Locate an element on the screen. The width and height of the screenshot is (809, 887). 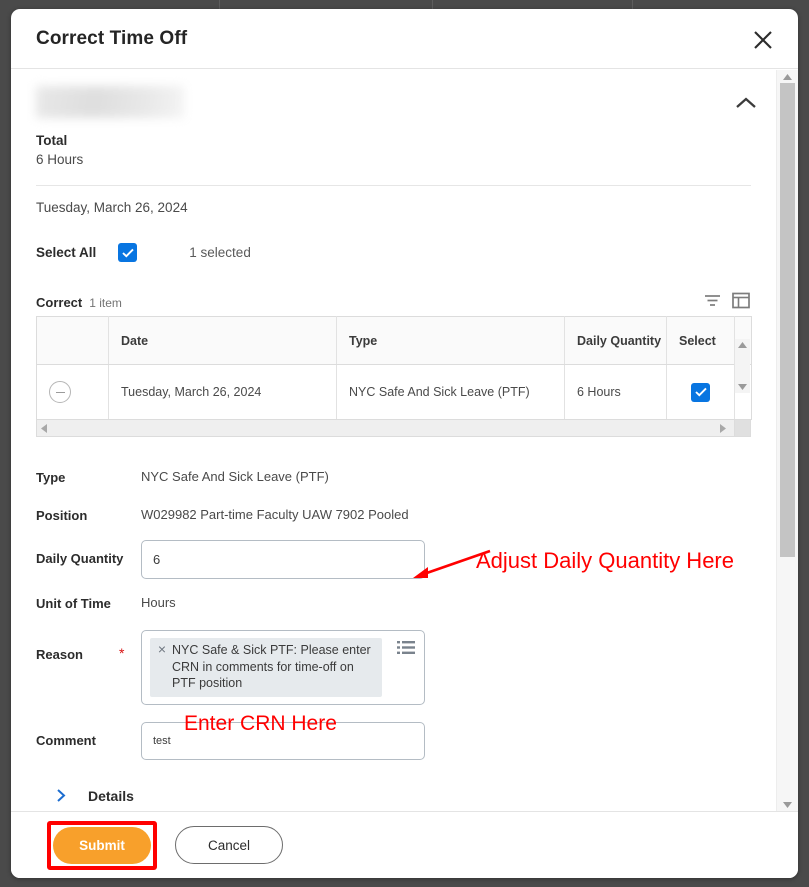
scroll-right-icon is located at coordinates (723, 428).